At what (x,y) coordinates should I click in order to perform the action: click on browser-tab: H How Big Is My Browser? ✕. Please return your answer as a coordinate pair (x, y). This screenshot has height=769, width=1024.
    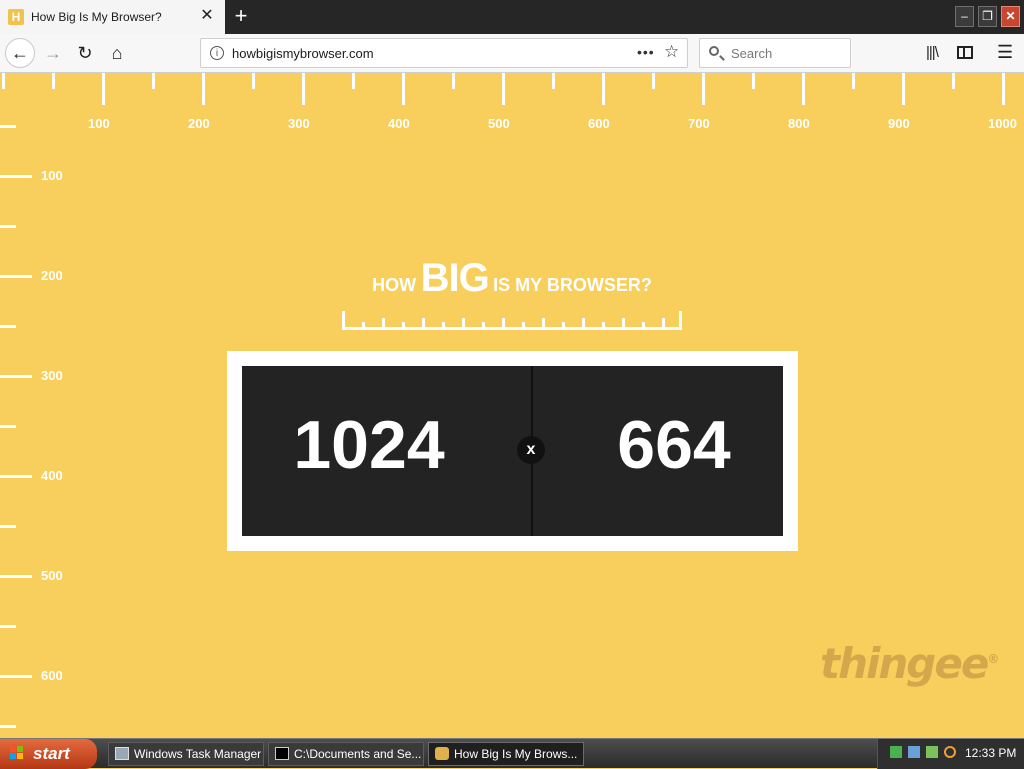
    Looking at the image, I should click on (112, 17).